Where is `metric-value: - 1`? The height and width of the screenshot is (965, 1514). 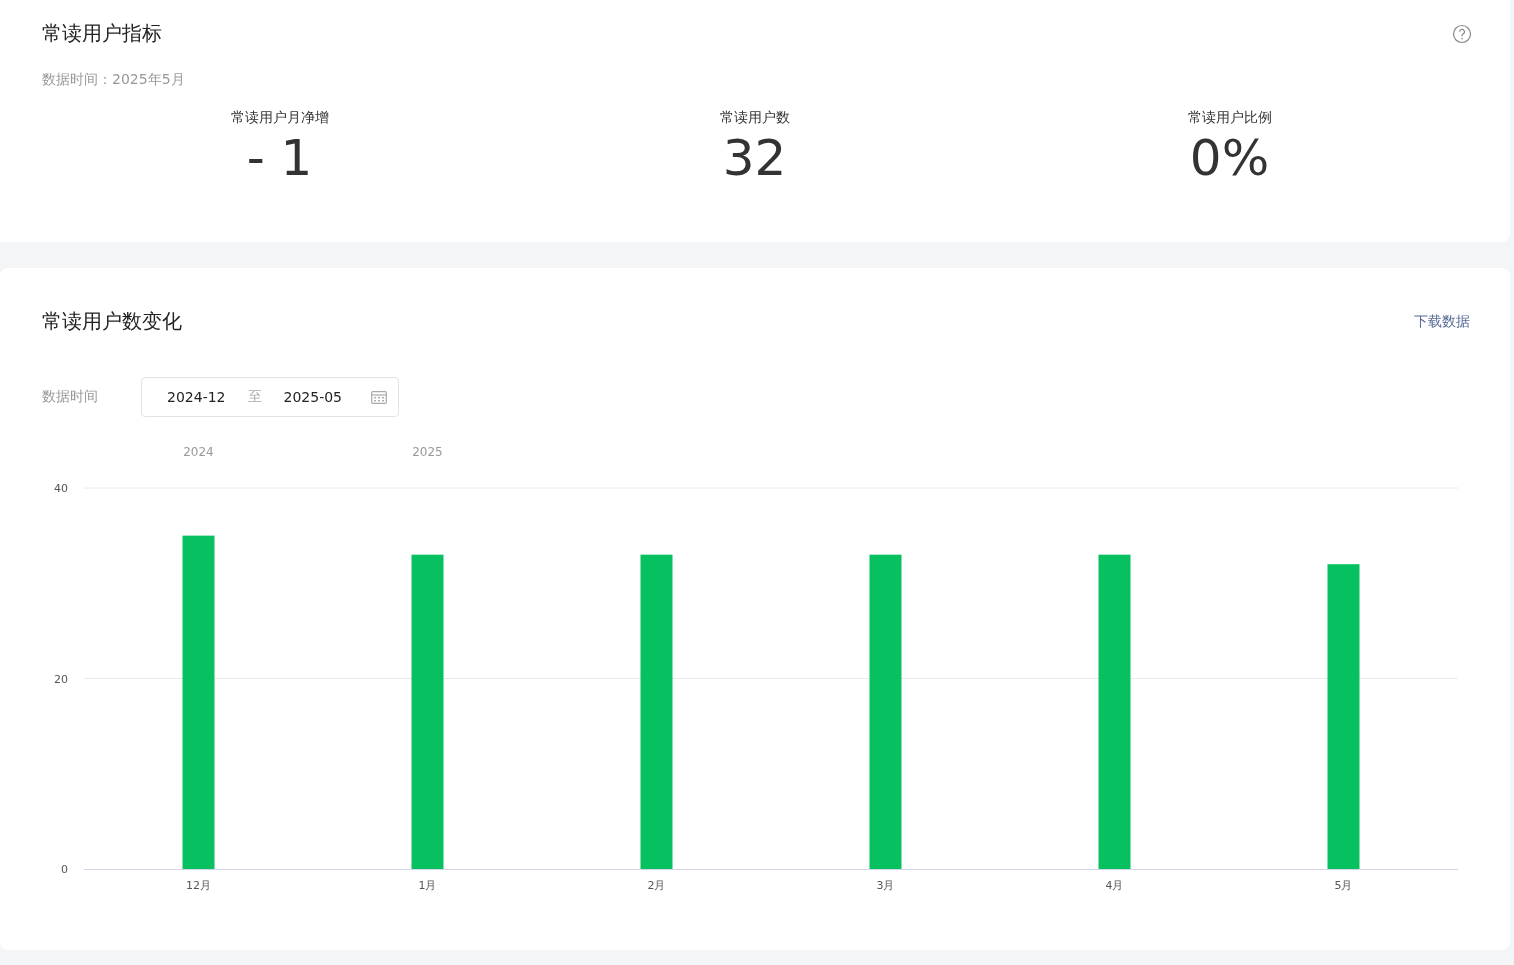
metric-value: - 1 is located at coordinates (279, 158).